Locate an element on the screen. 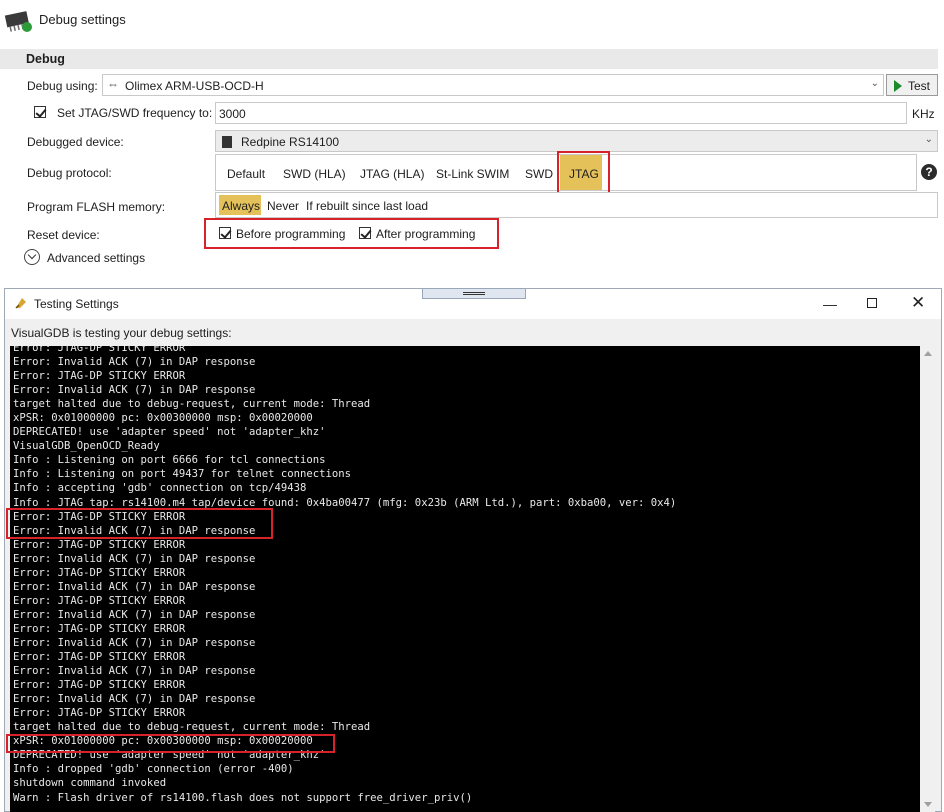  protocol-option-swd: SWD is located at coordinates (539, 174).